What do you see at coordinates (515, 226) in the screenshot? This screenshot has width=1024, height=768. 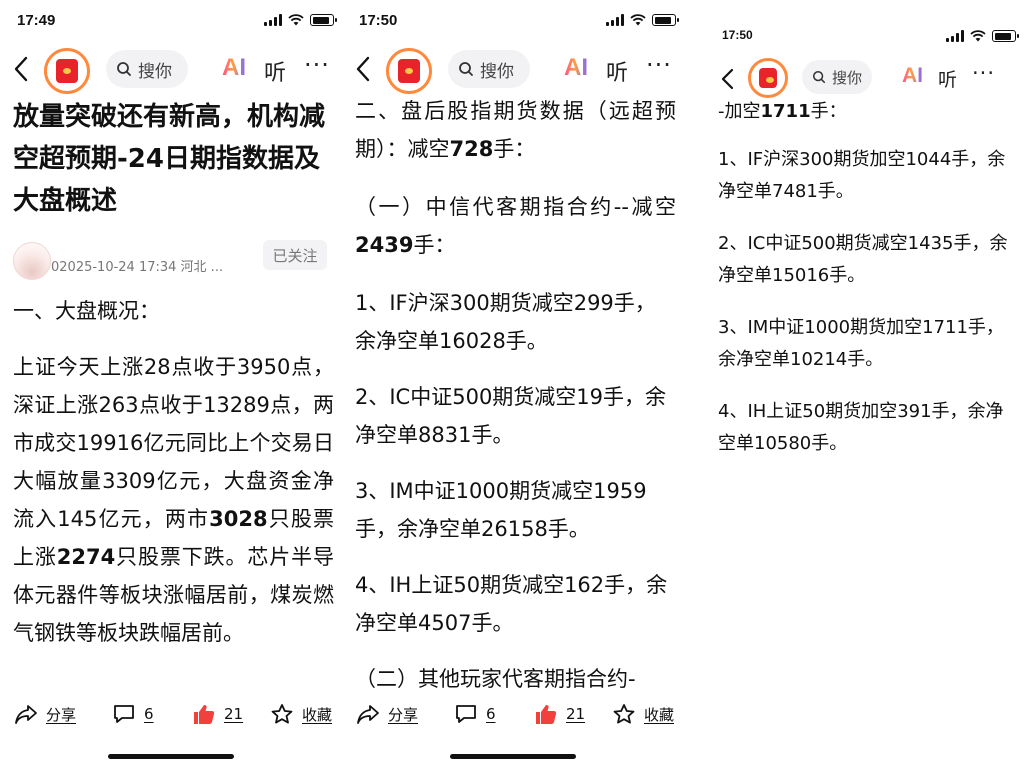 I see `subsection-heading: （一）中信代客期指合约--减空 2439手：` at bounding box center [515, 226].